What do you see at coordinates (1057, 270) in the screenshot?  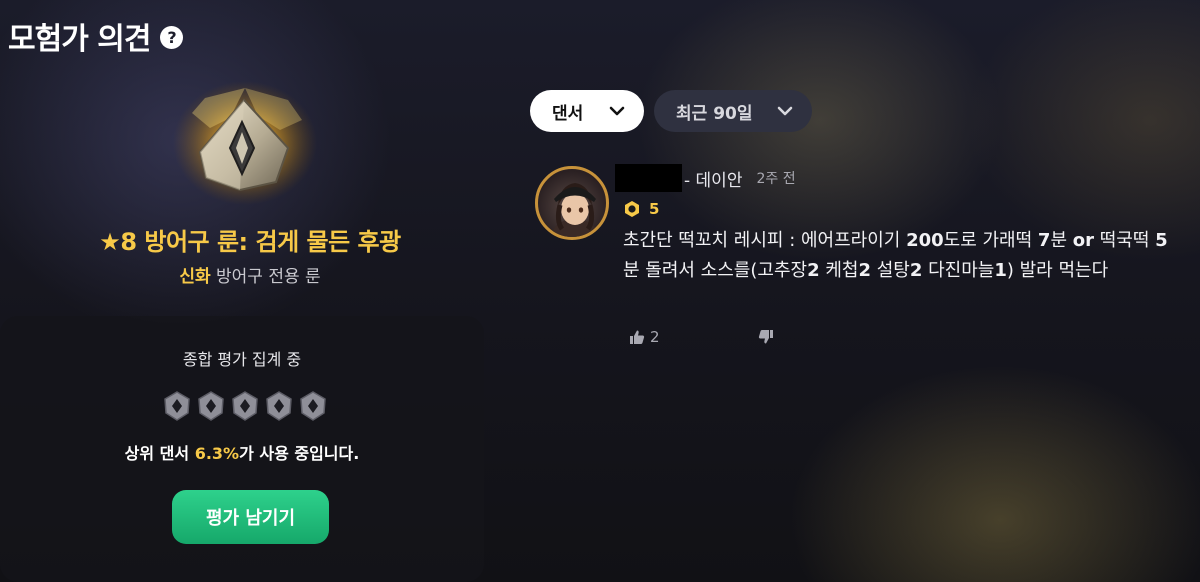 I see `comment-text-segment: ) 발라 먹는다` at bounding box center [1057, 270].